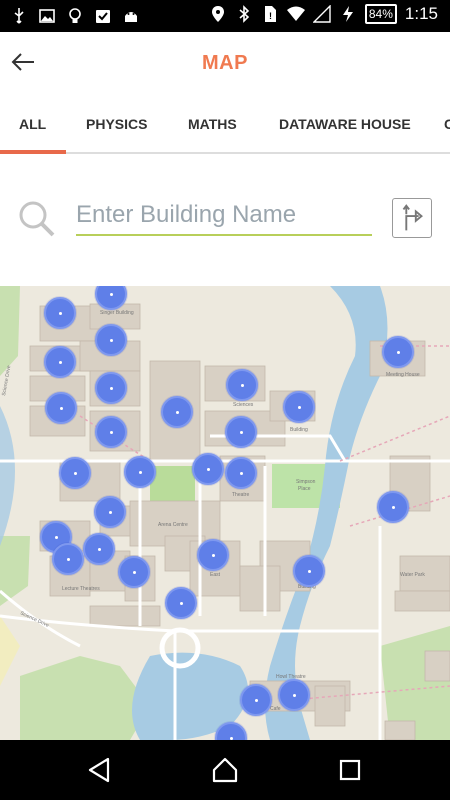 The height and width of the screenshot is (800, 450). What do you see at coordinates (304, 489) in the screenshot?
I see `svg-text: Place` at bounding box center [304, 489].